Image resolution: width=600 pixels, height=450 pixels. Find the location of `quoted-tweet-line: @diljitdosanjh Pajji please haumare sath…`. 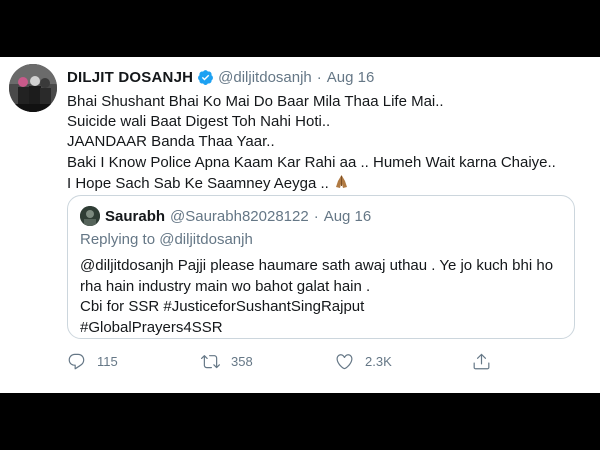

quoted-tweet-line: @diljitdosanjh Pajji please haumare sath… is located at coordinates (317, 265).